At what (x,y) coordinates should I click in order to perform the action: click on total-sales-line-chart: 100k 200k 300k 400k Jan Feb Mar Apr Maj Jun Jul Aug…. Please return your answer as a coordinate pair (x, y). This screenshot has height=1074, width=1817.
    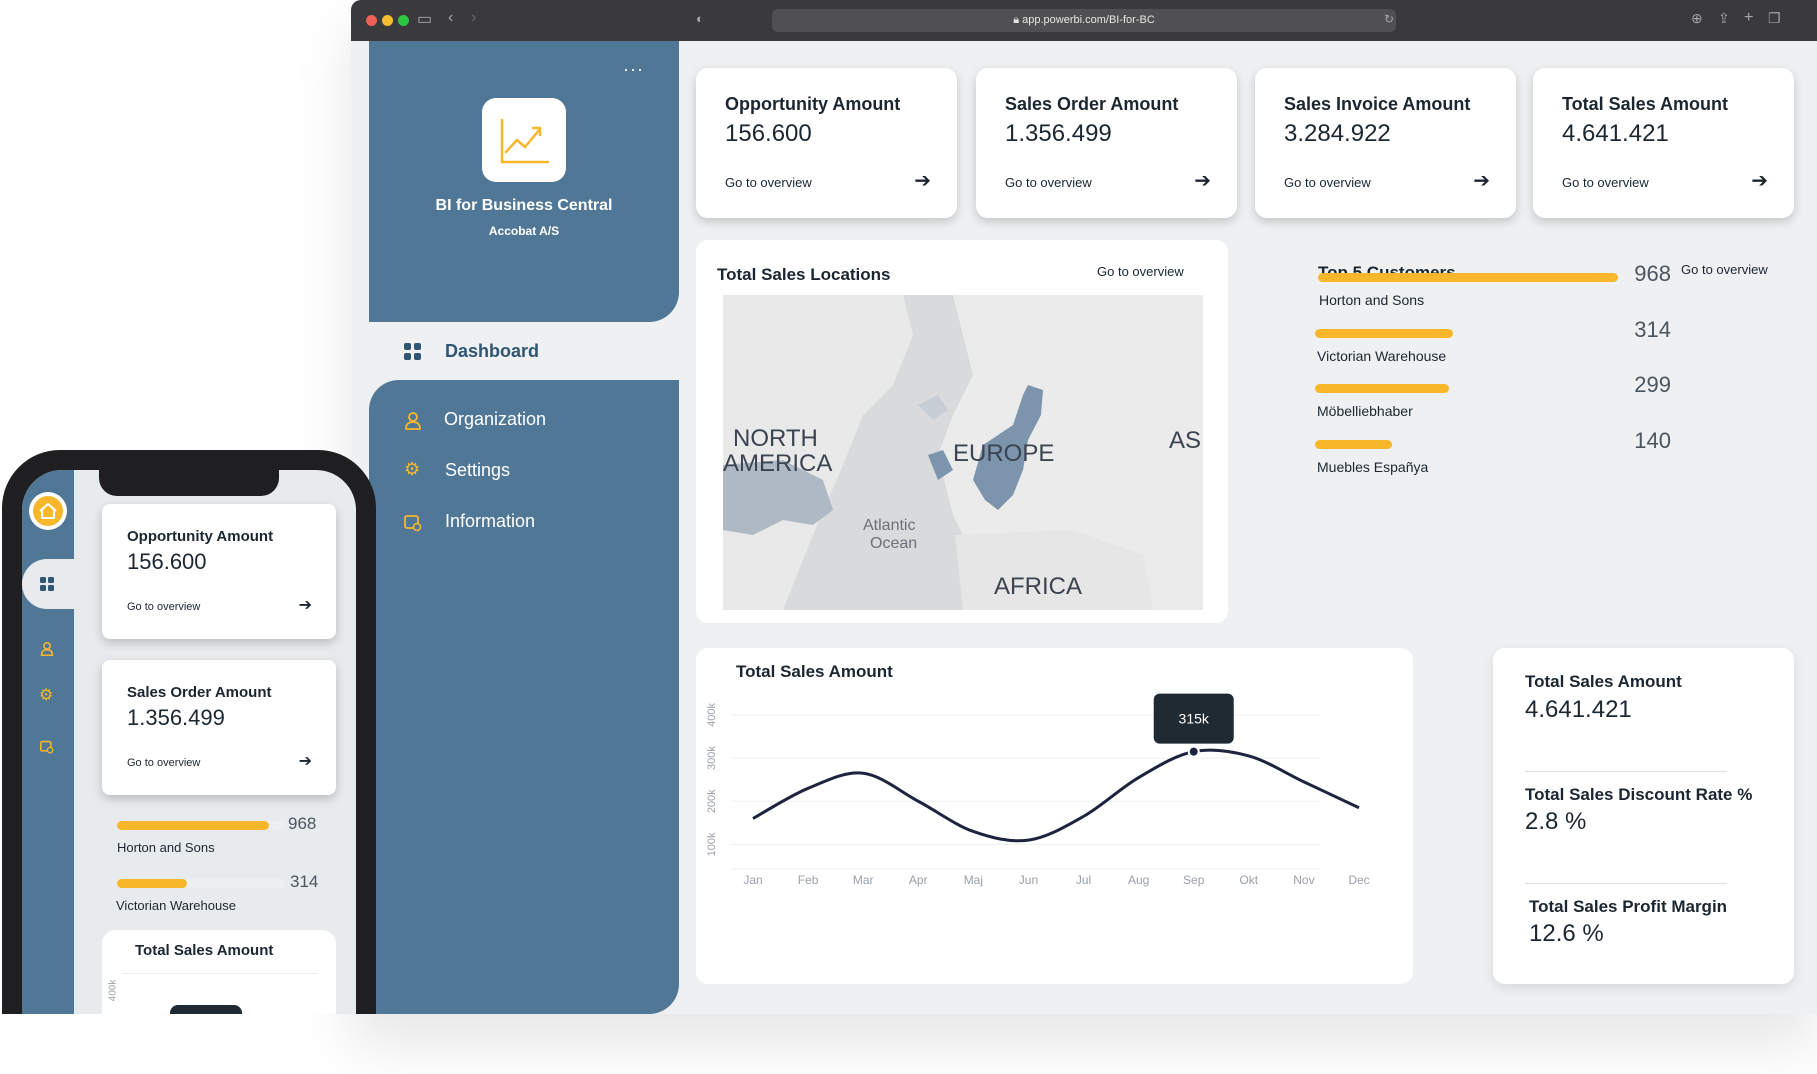
    Looking at the image, I should click on (1054, 816).